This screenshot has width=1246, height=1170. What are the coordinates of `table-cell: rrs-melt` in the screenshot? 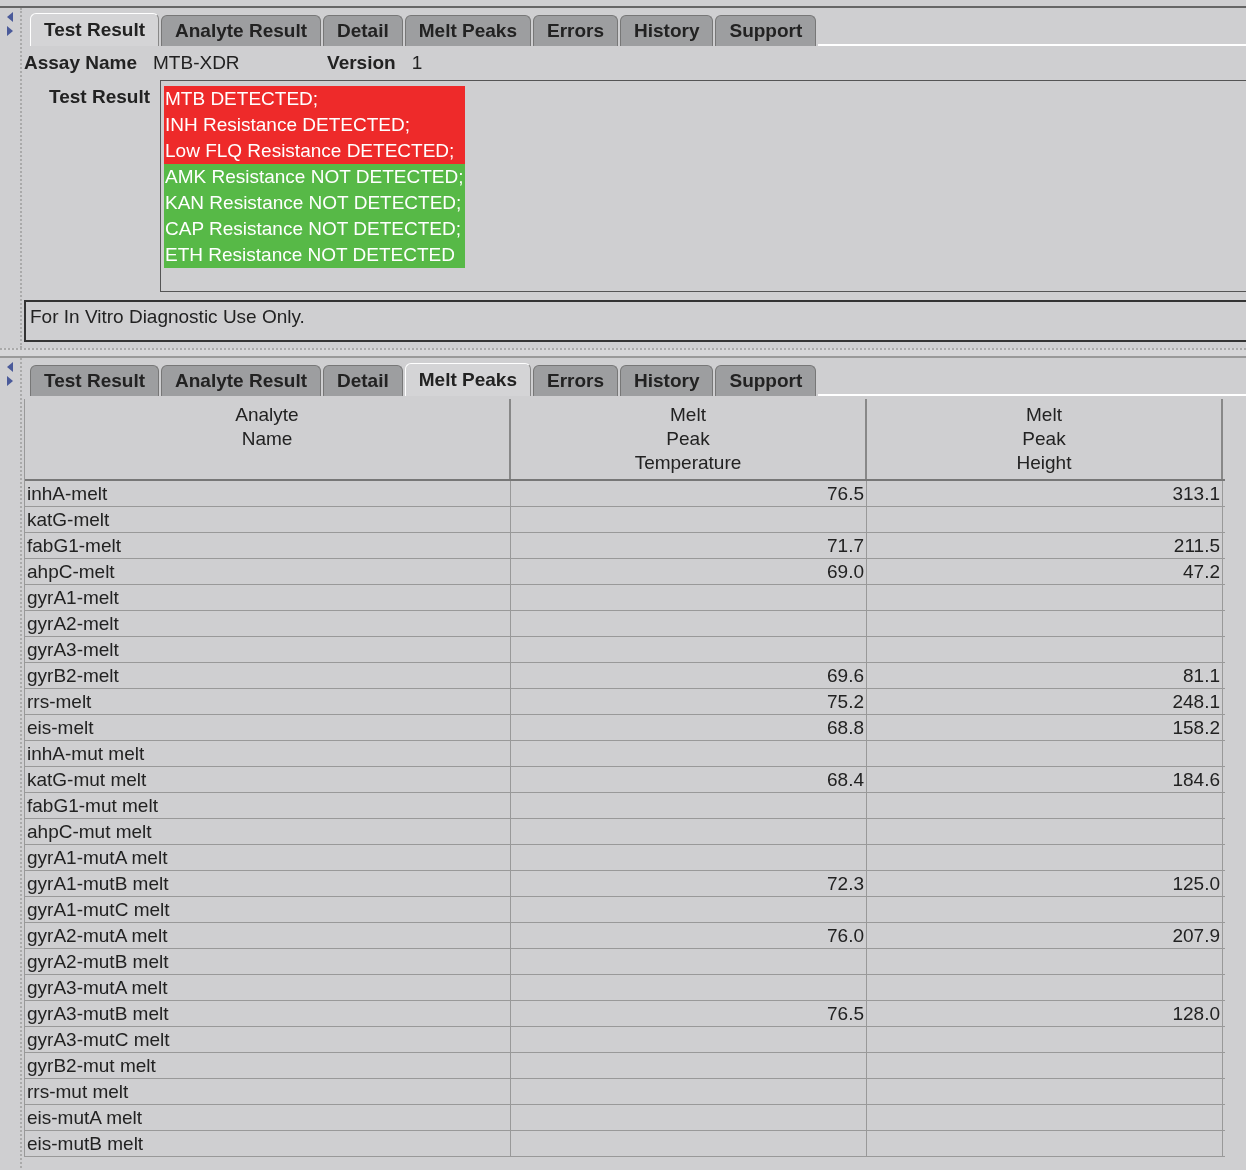 It's located at (268, 701).